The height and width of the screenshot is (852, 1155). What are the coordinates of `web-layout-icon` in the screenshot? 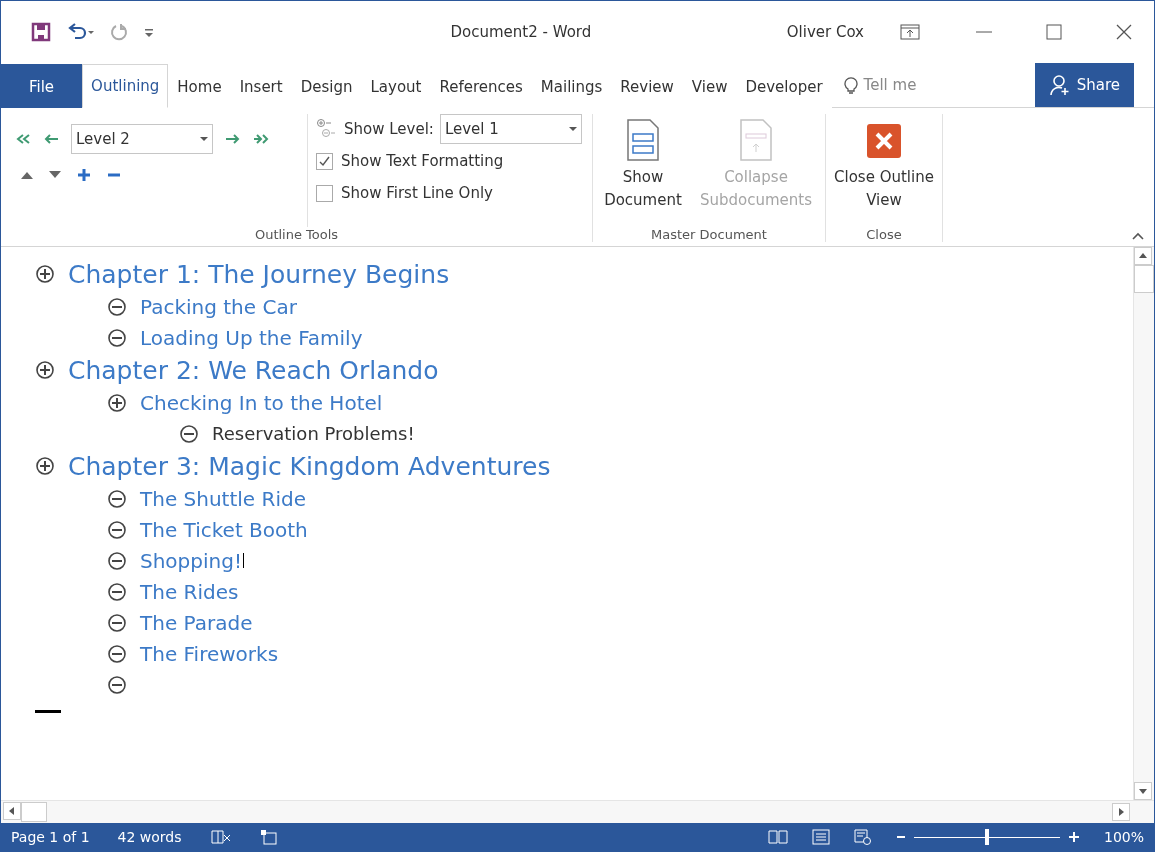 It's located at (862, 837).